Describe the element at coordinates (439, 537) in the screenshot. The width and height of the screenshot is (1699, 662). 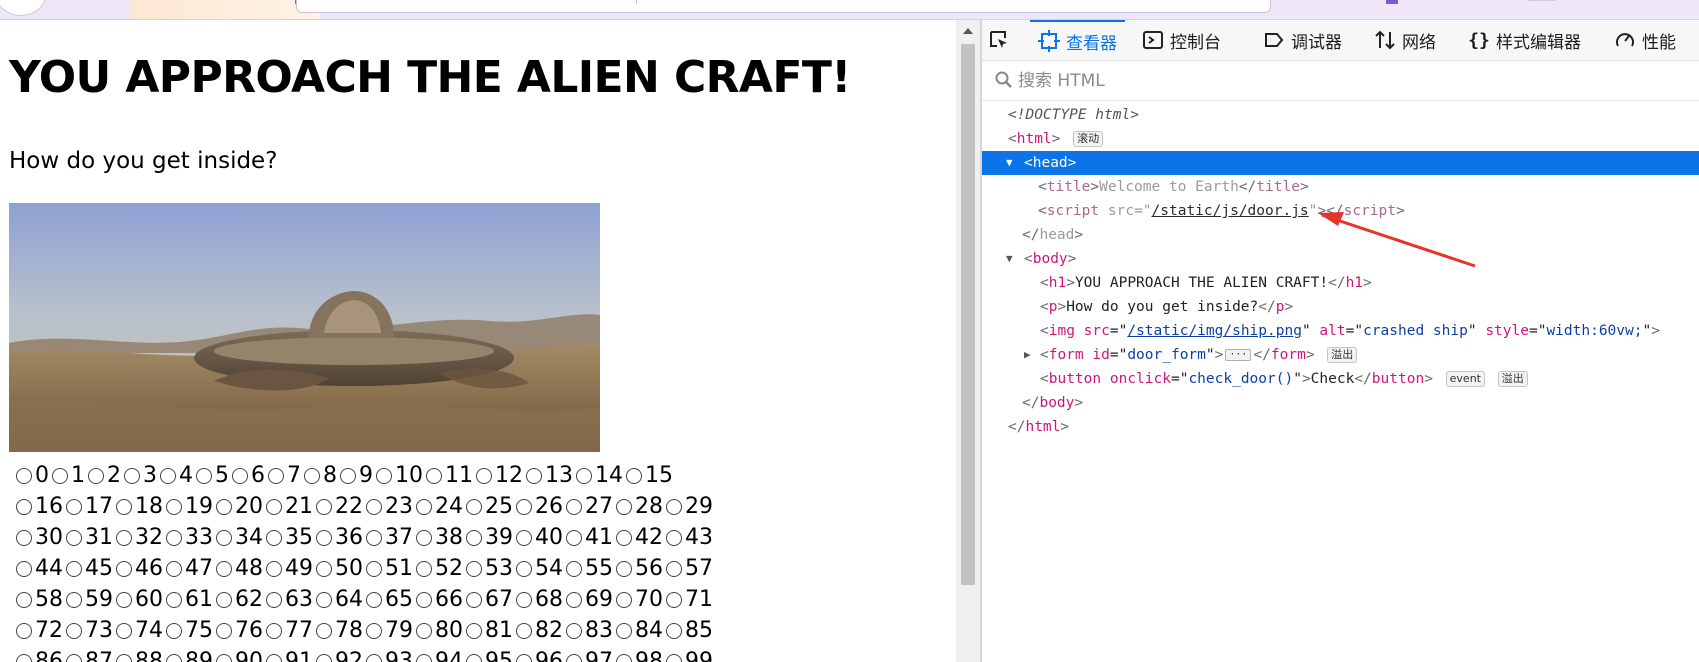
I see `door-radio-option: 38` at that location.